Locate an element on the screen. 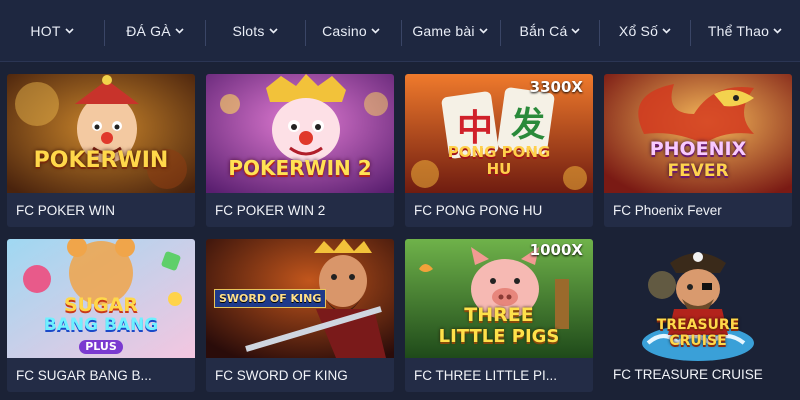 The image size is (800, 400). game-logo: SUGAR BANG BANG PLUS is located at coordinates (101, 324).